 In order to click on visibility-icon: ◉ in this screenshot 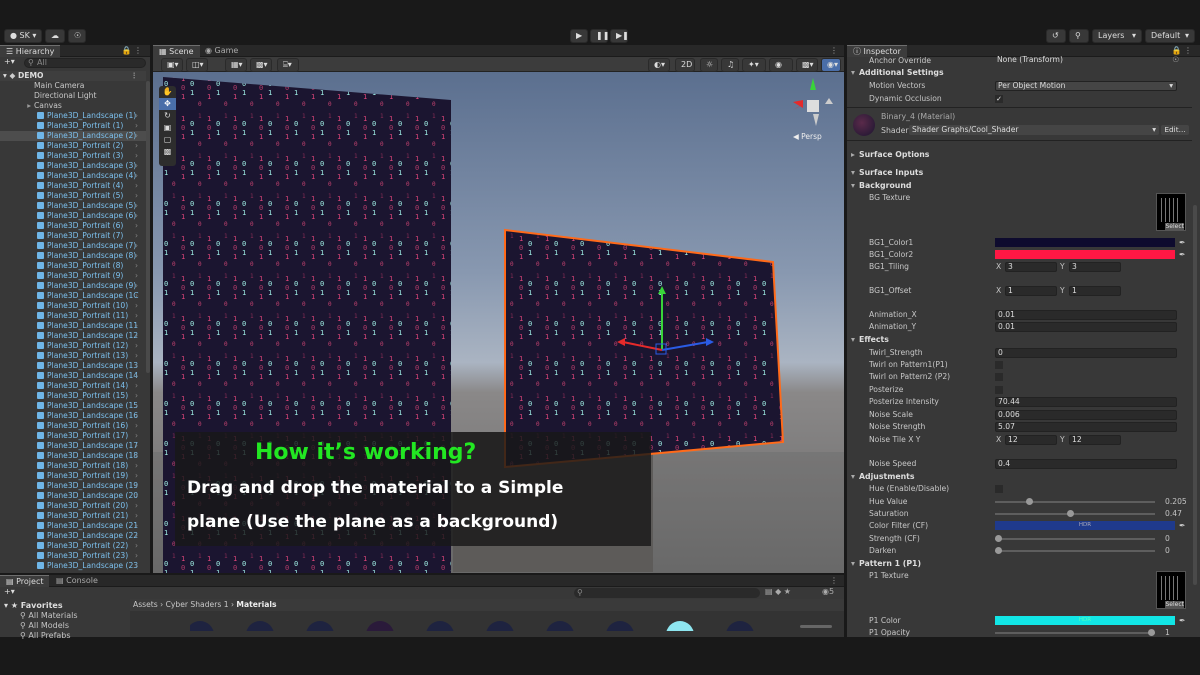, I will do `click(781, 65)`.